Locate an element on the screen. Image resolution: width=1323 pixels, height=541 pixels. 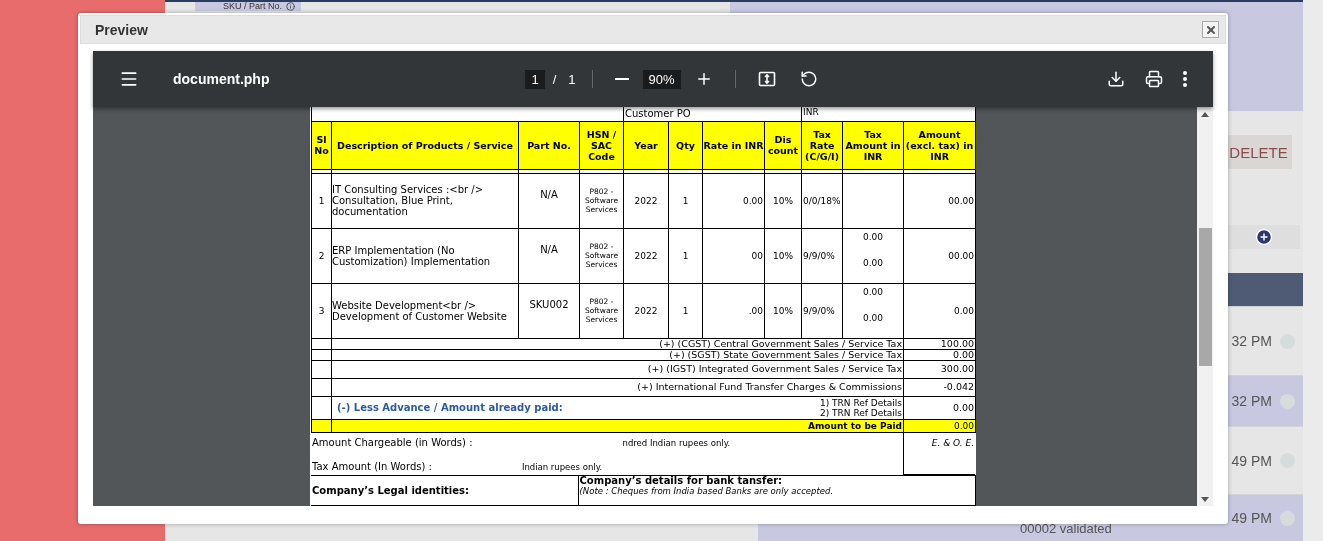
add-button is located at coordinates (1264, 237).